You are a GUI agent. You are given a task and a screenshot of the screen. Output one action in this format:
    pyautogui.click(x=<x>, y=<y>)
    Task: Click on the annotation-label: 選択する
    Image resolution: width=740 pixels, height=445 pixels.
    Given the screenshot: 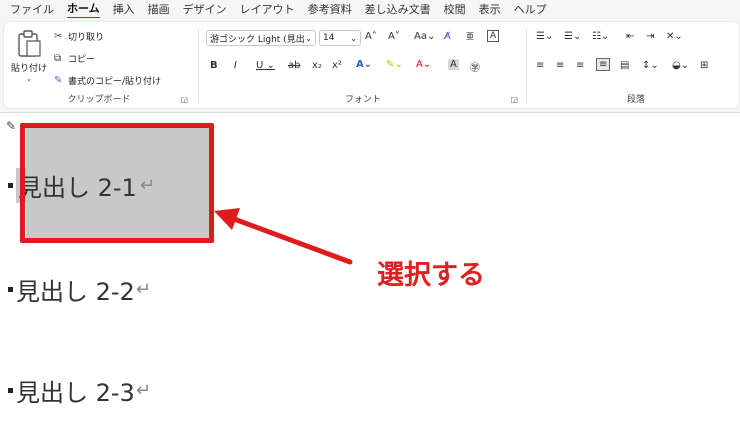 What is the action you would take?
    pyautogui.click(x=431, y=275)
    